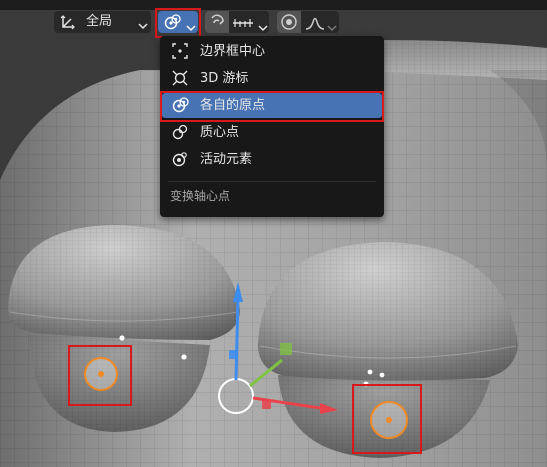 This screenshot has height=467, width=547. Describe the element at coordinates (272, 78) in the screenshot. I see `menu-item-3d-cursor: 3D 游标` at that location.